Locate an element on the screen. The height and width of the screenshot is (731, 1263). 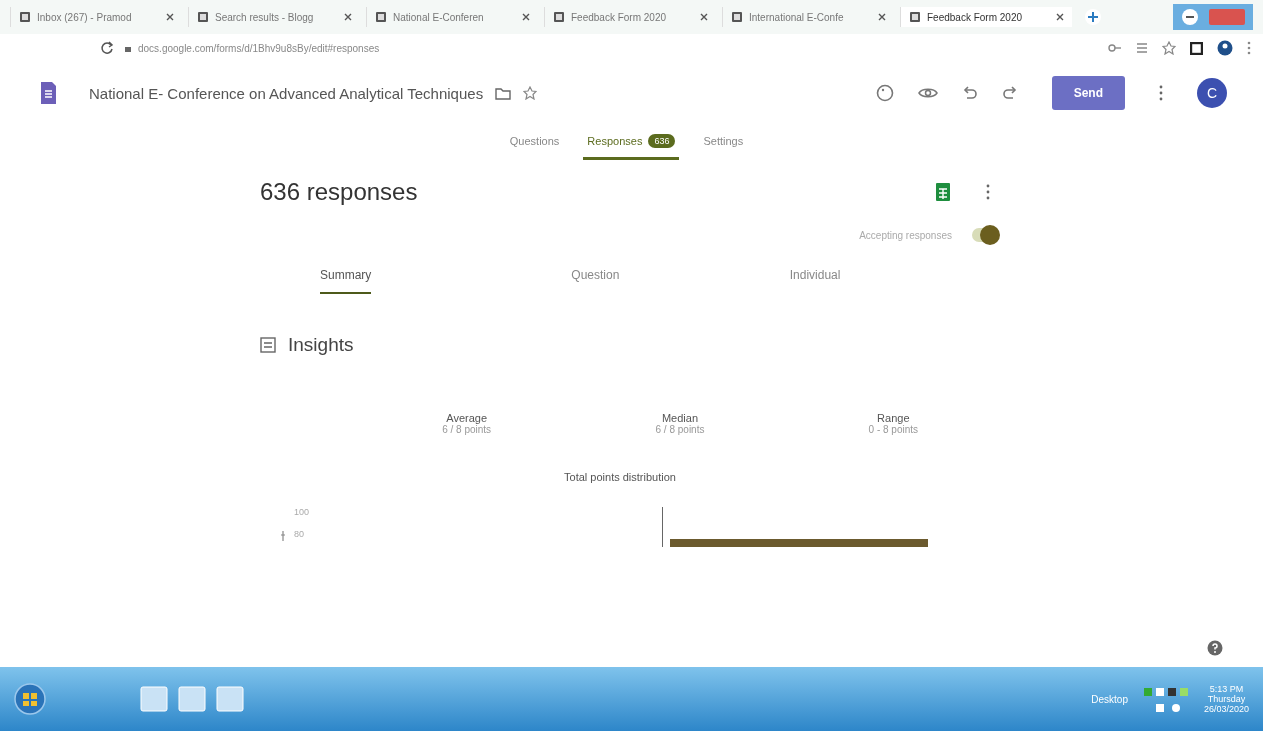
browser-tab: Search results - Blogg is located at coordinates (274, 17).